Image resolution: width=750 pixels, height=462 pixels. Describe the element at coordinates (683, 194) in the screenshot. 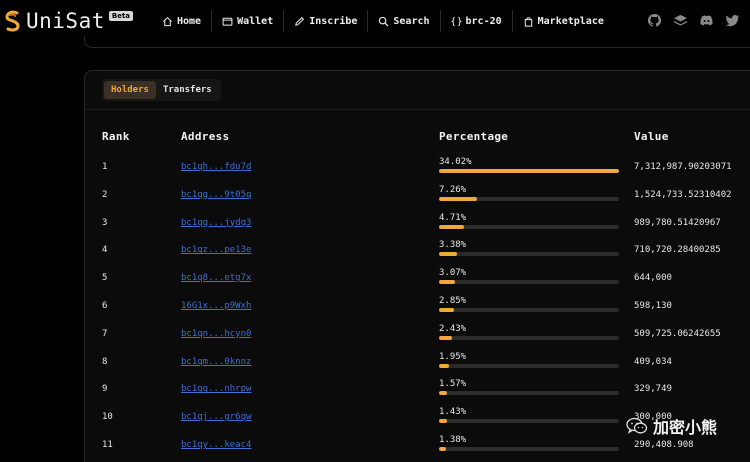

I see `value-cell: 1,524,733.52310402` at that location.